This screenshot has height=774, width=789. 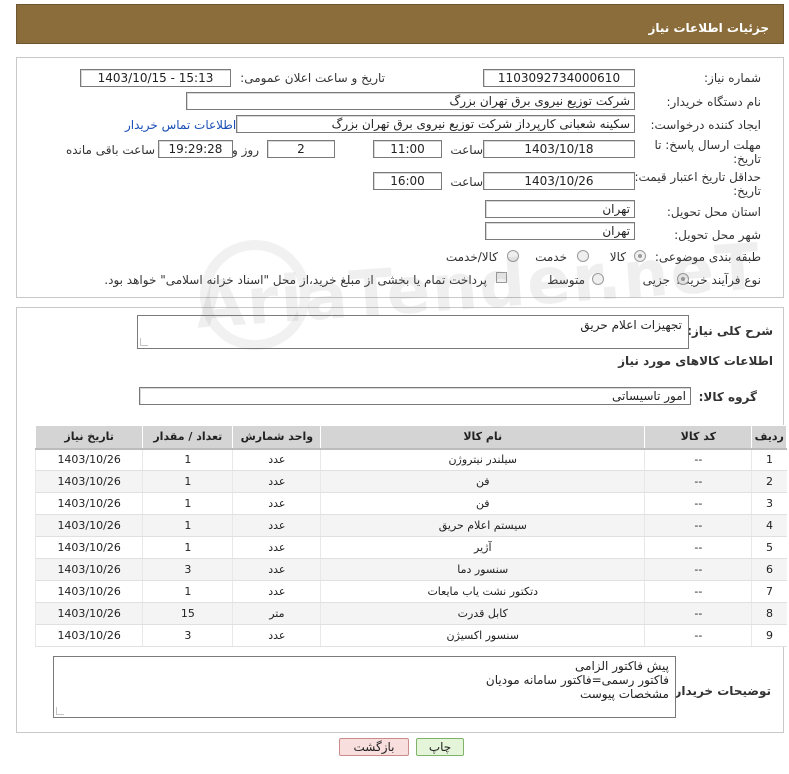 What do you see at coordinates (482, 503) in the screenshot?
I see `cell-name: فن` at bounding box center [482, 503].